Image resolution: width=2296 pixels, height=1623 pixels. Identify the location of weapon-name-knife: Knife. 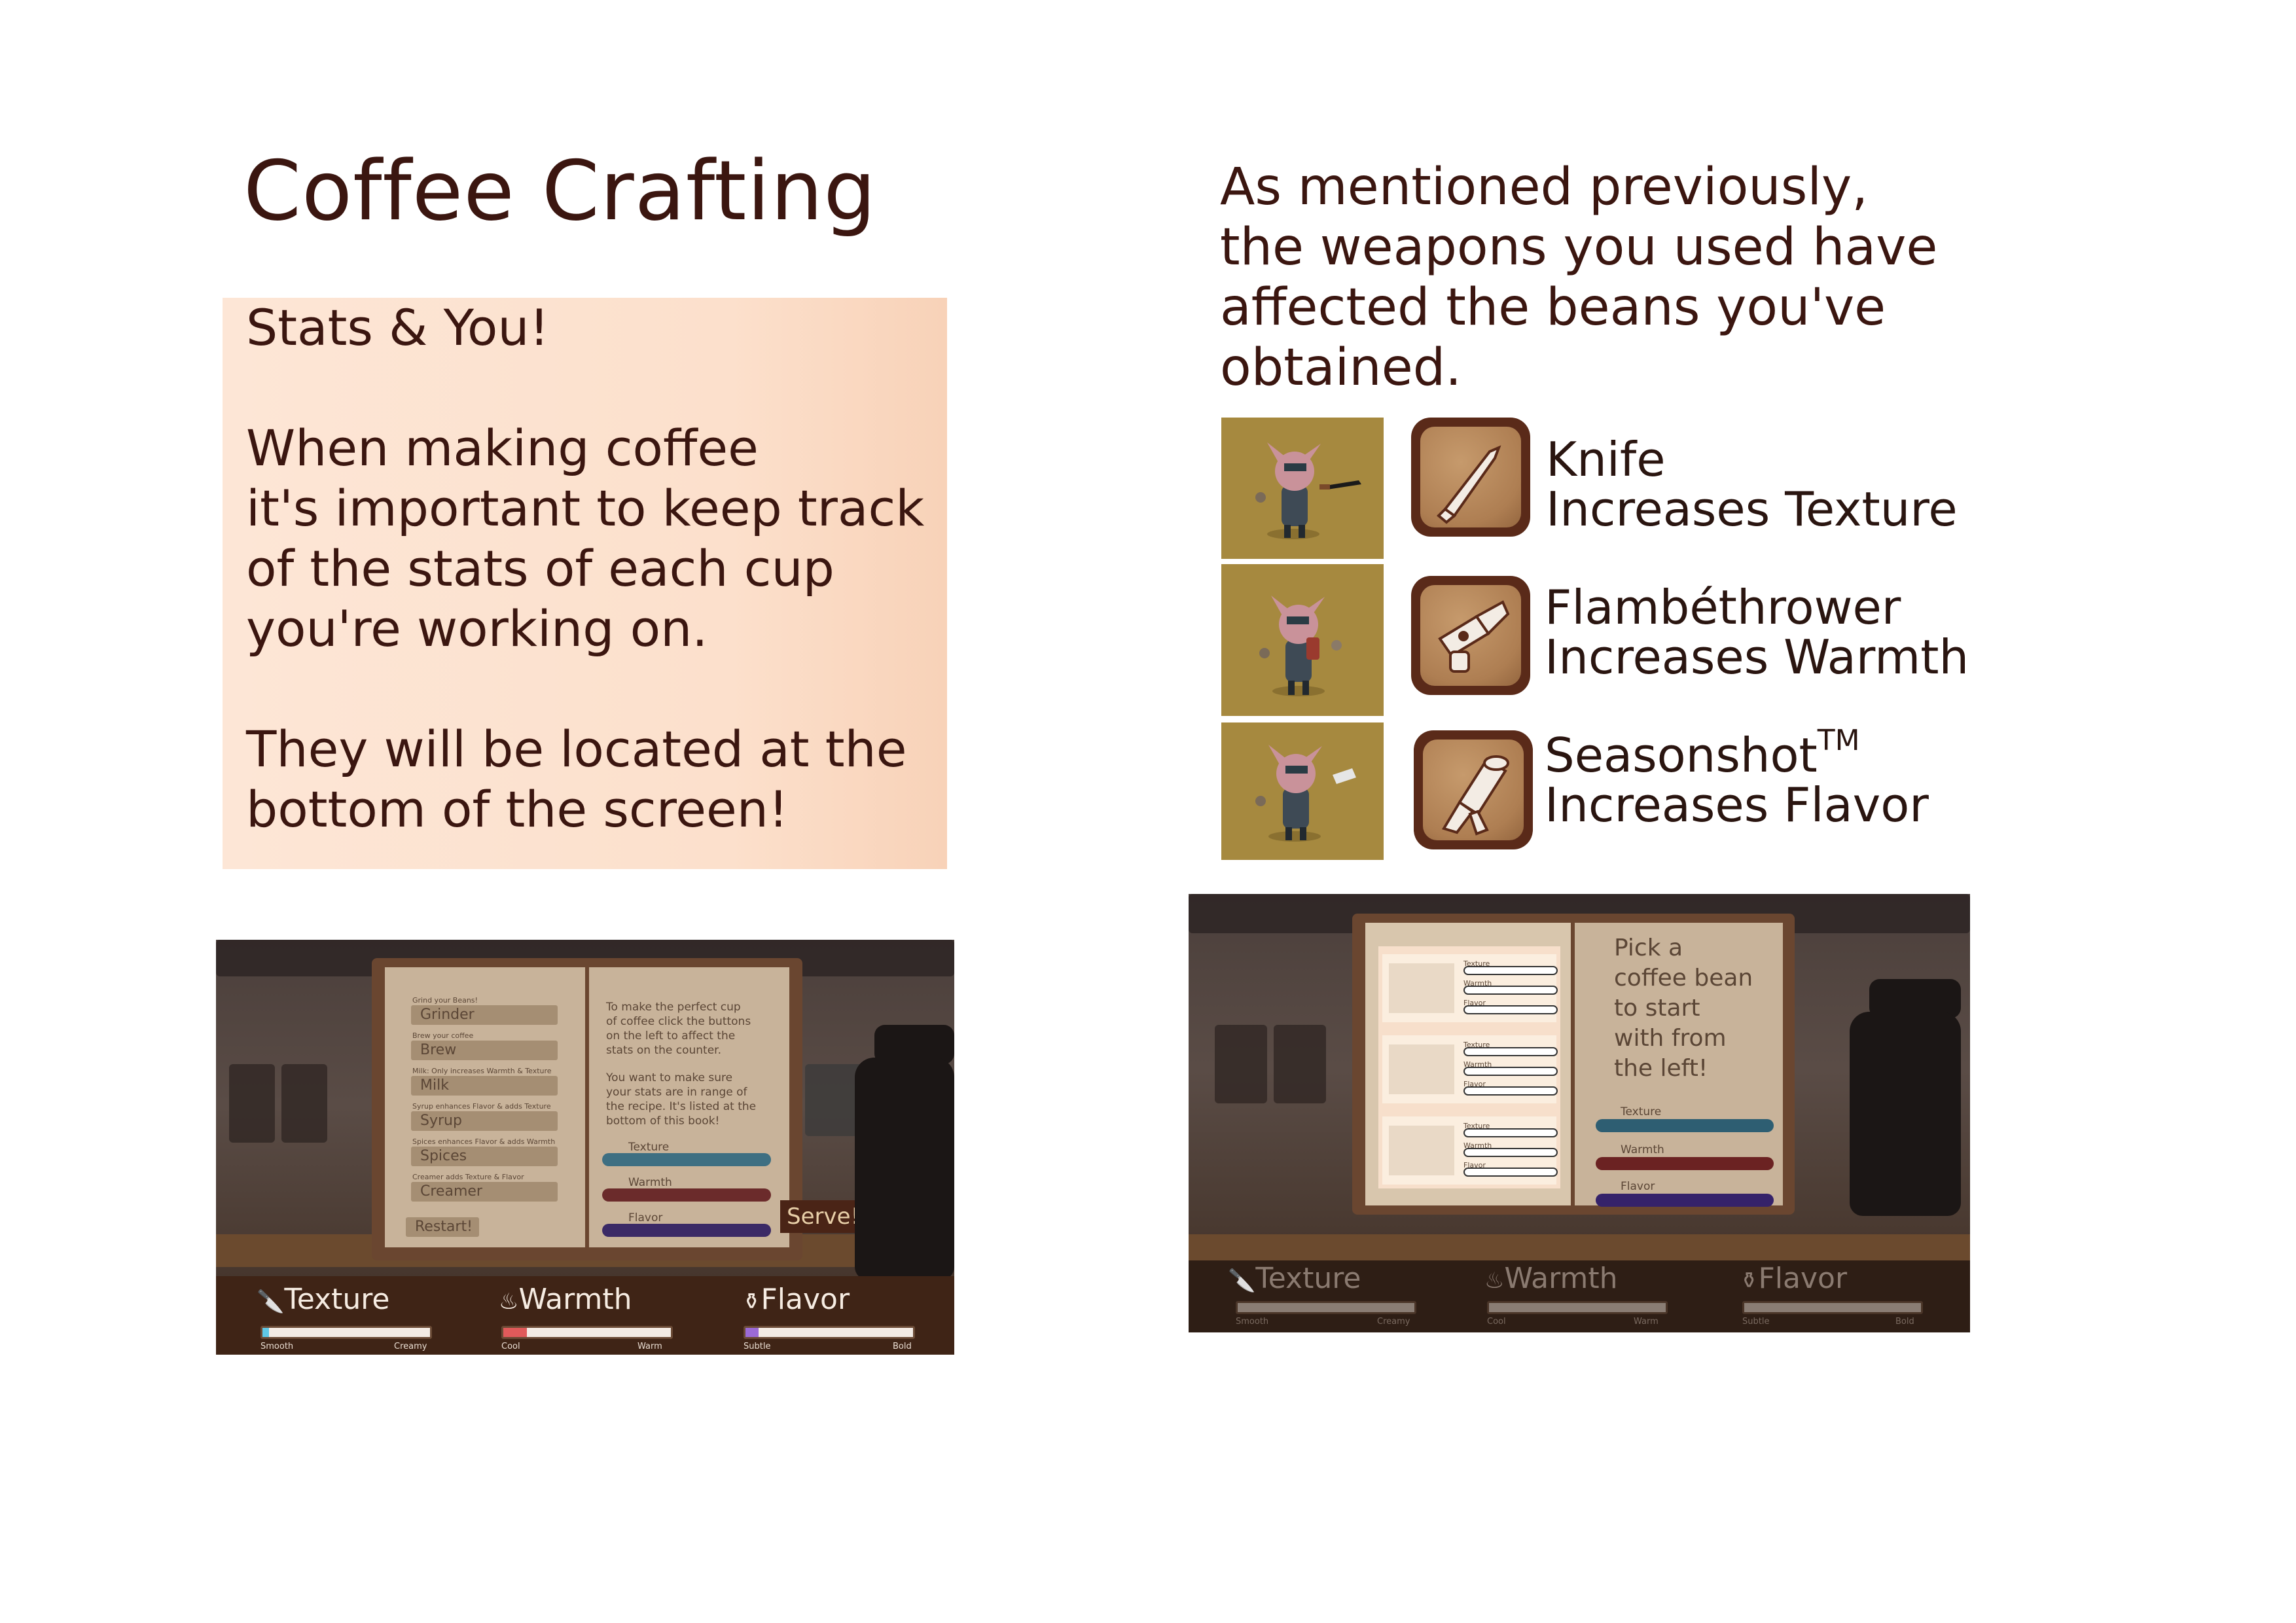
(1606, 459).